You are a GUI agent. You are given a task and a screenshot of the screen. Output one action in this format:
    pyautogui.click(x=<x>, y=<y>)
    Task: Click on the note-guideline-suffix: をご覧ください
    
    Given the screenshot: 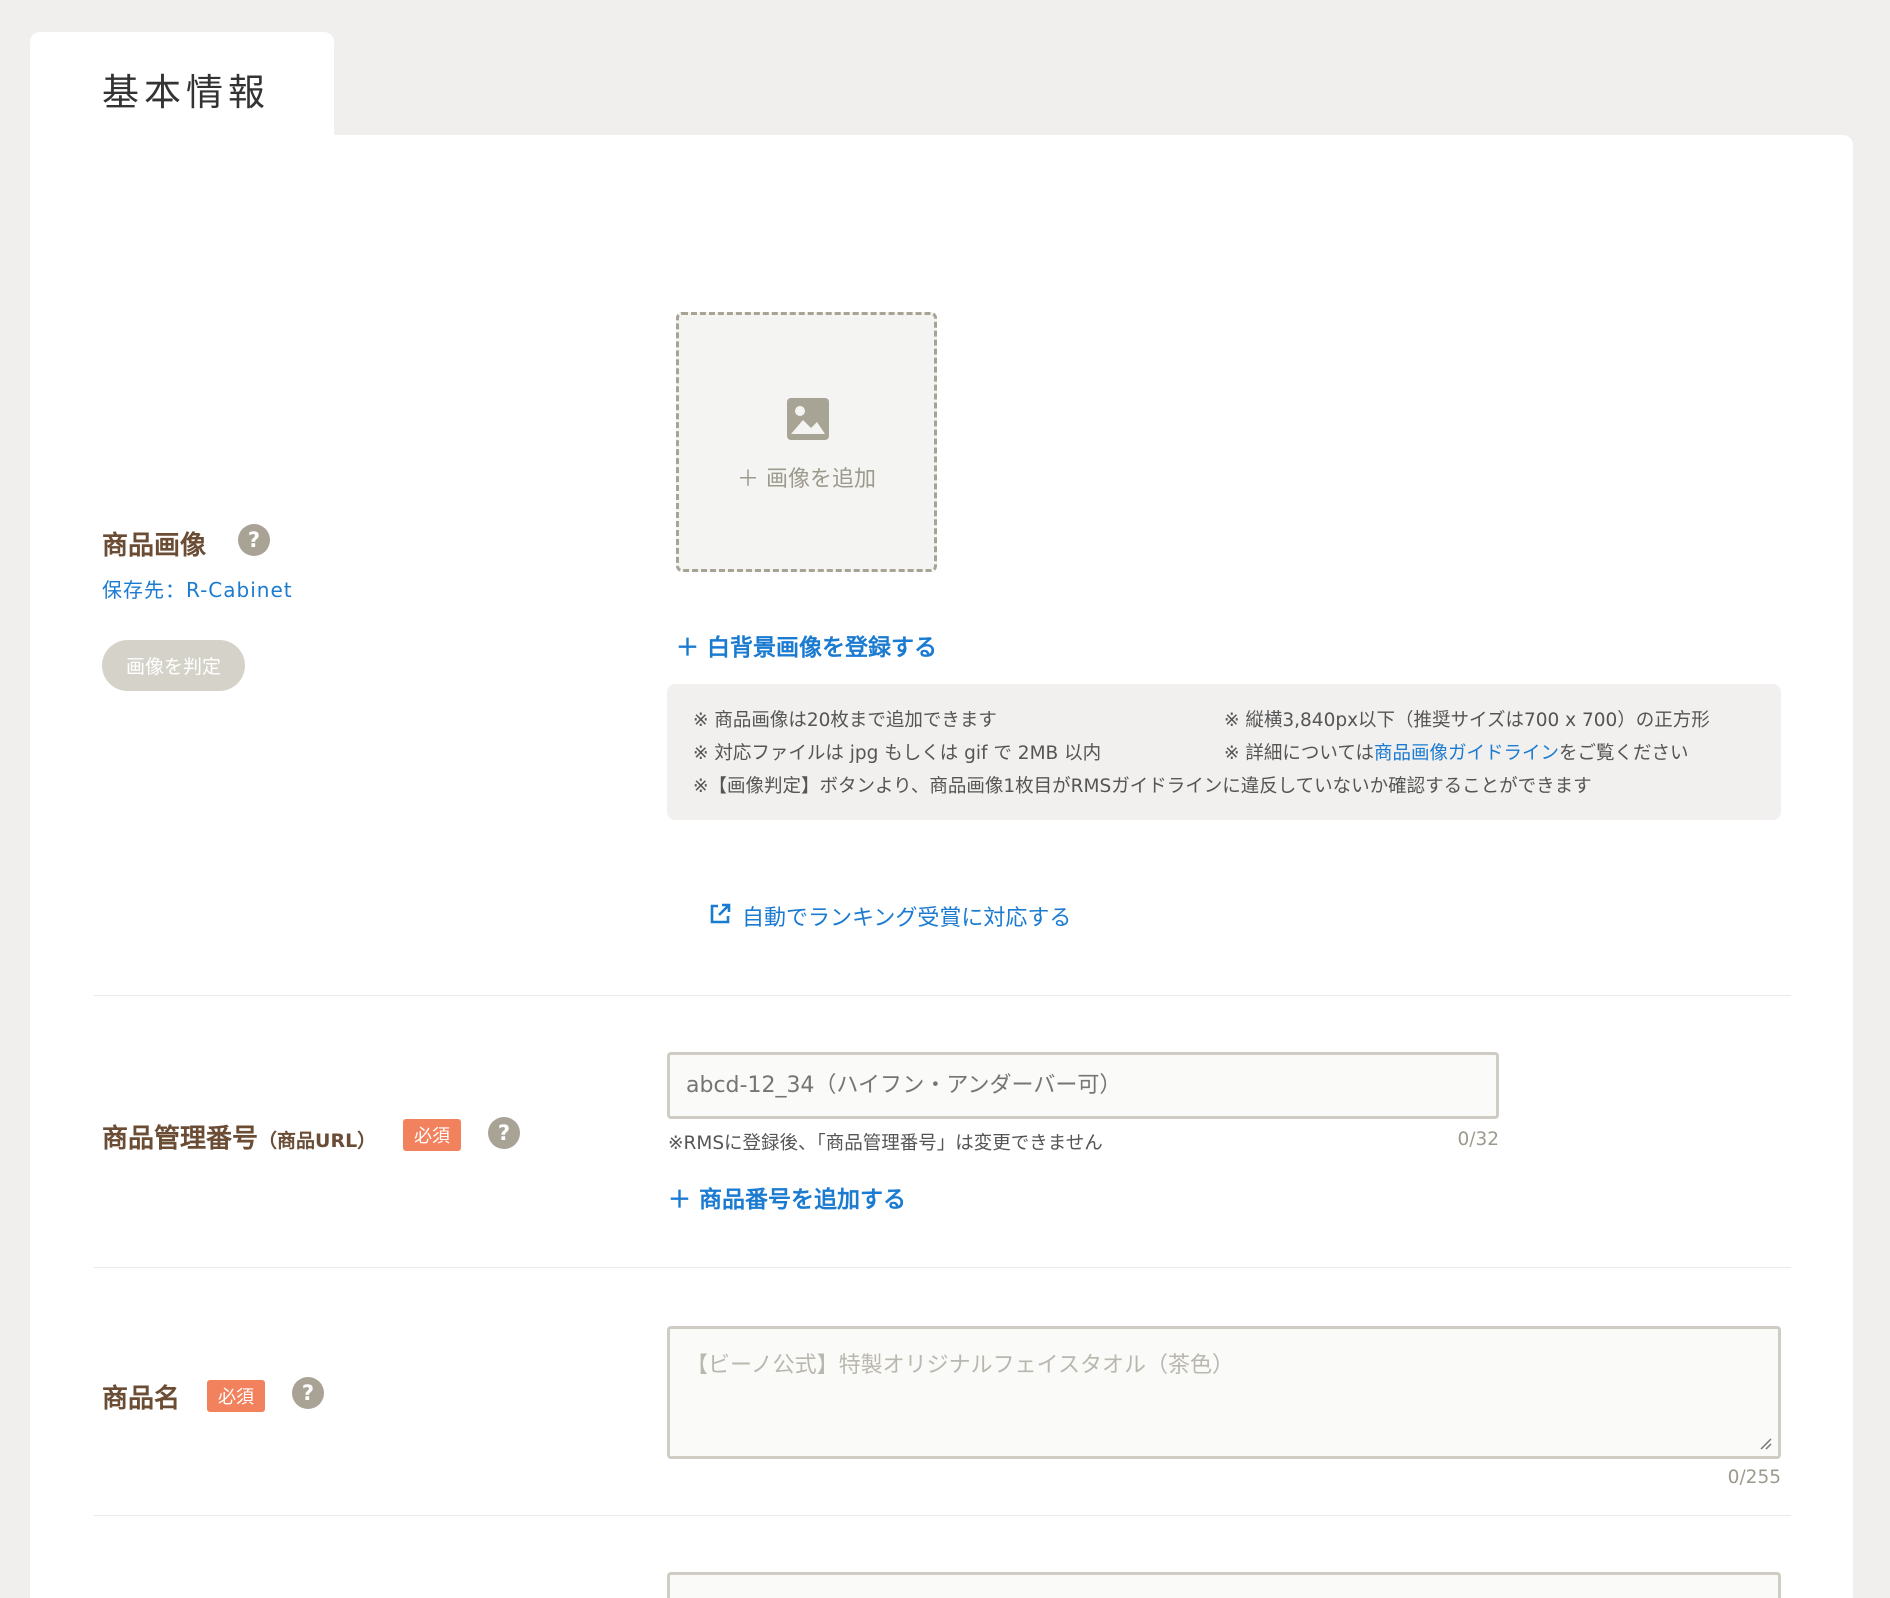 What is the action you would take?
    pyautogui.click(x=1623, y=753)
    